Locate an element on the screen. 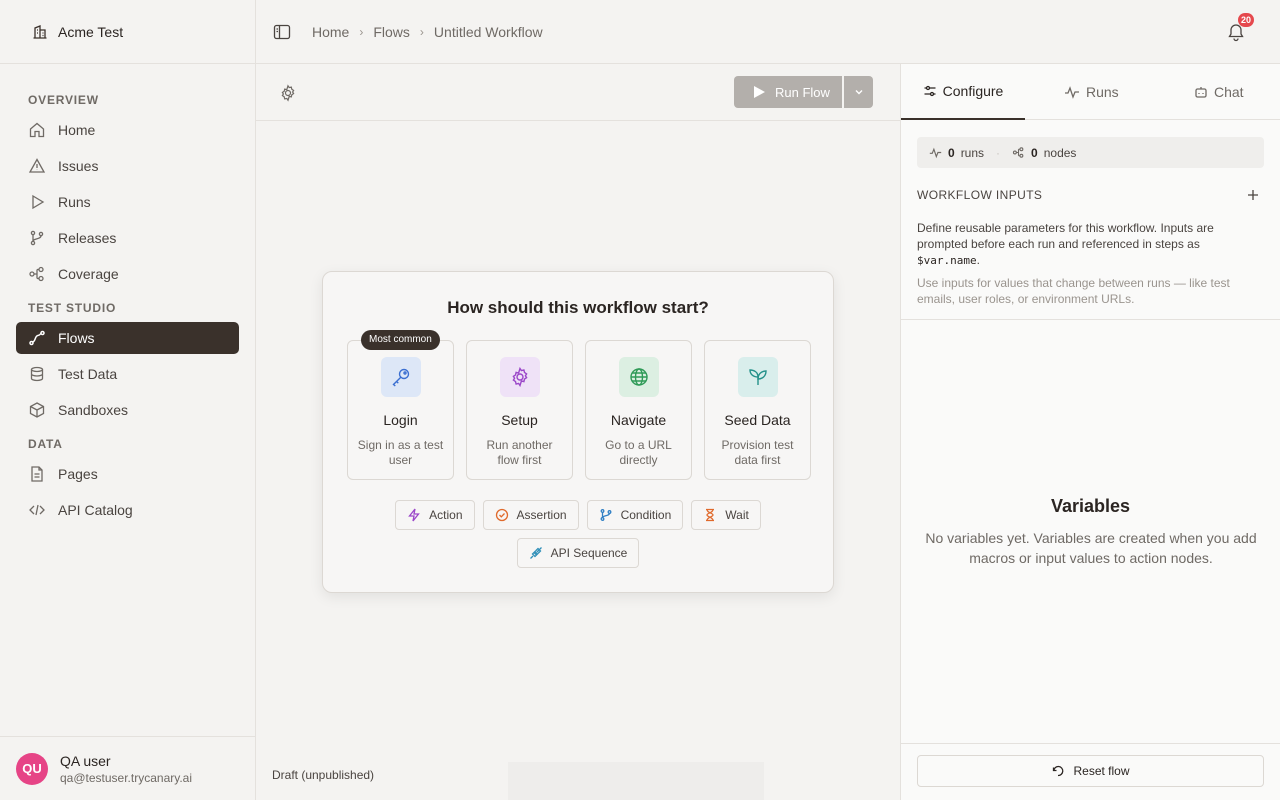  sidebar-item-label: Issues is located at coordinates (78, 166).